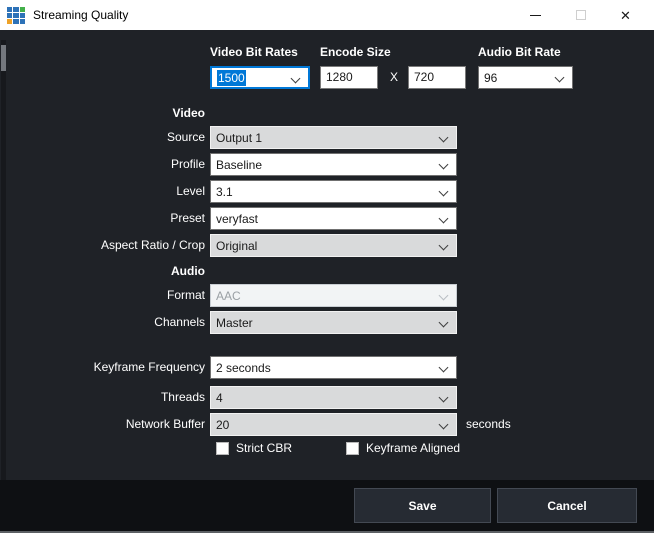 This screenshot has height=533, width=654. Describe the element at coordinates (352, 448) in the screenshot. I see `keyframe-aligned-checkbox` at that location.